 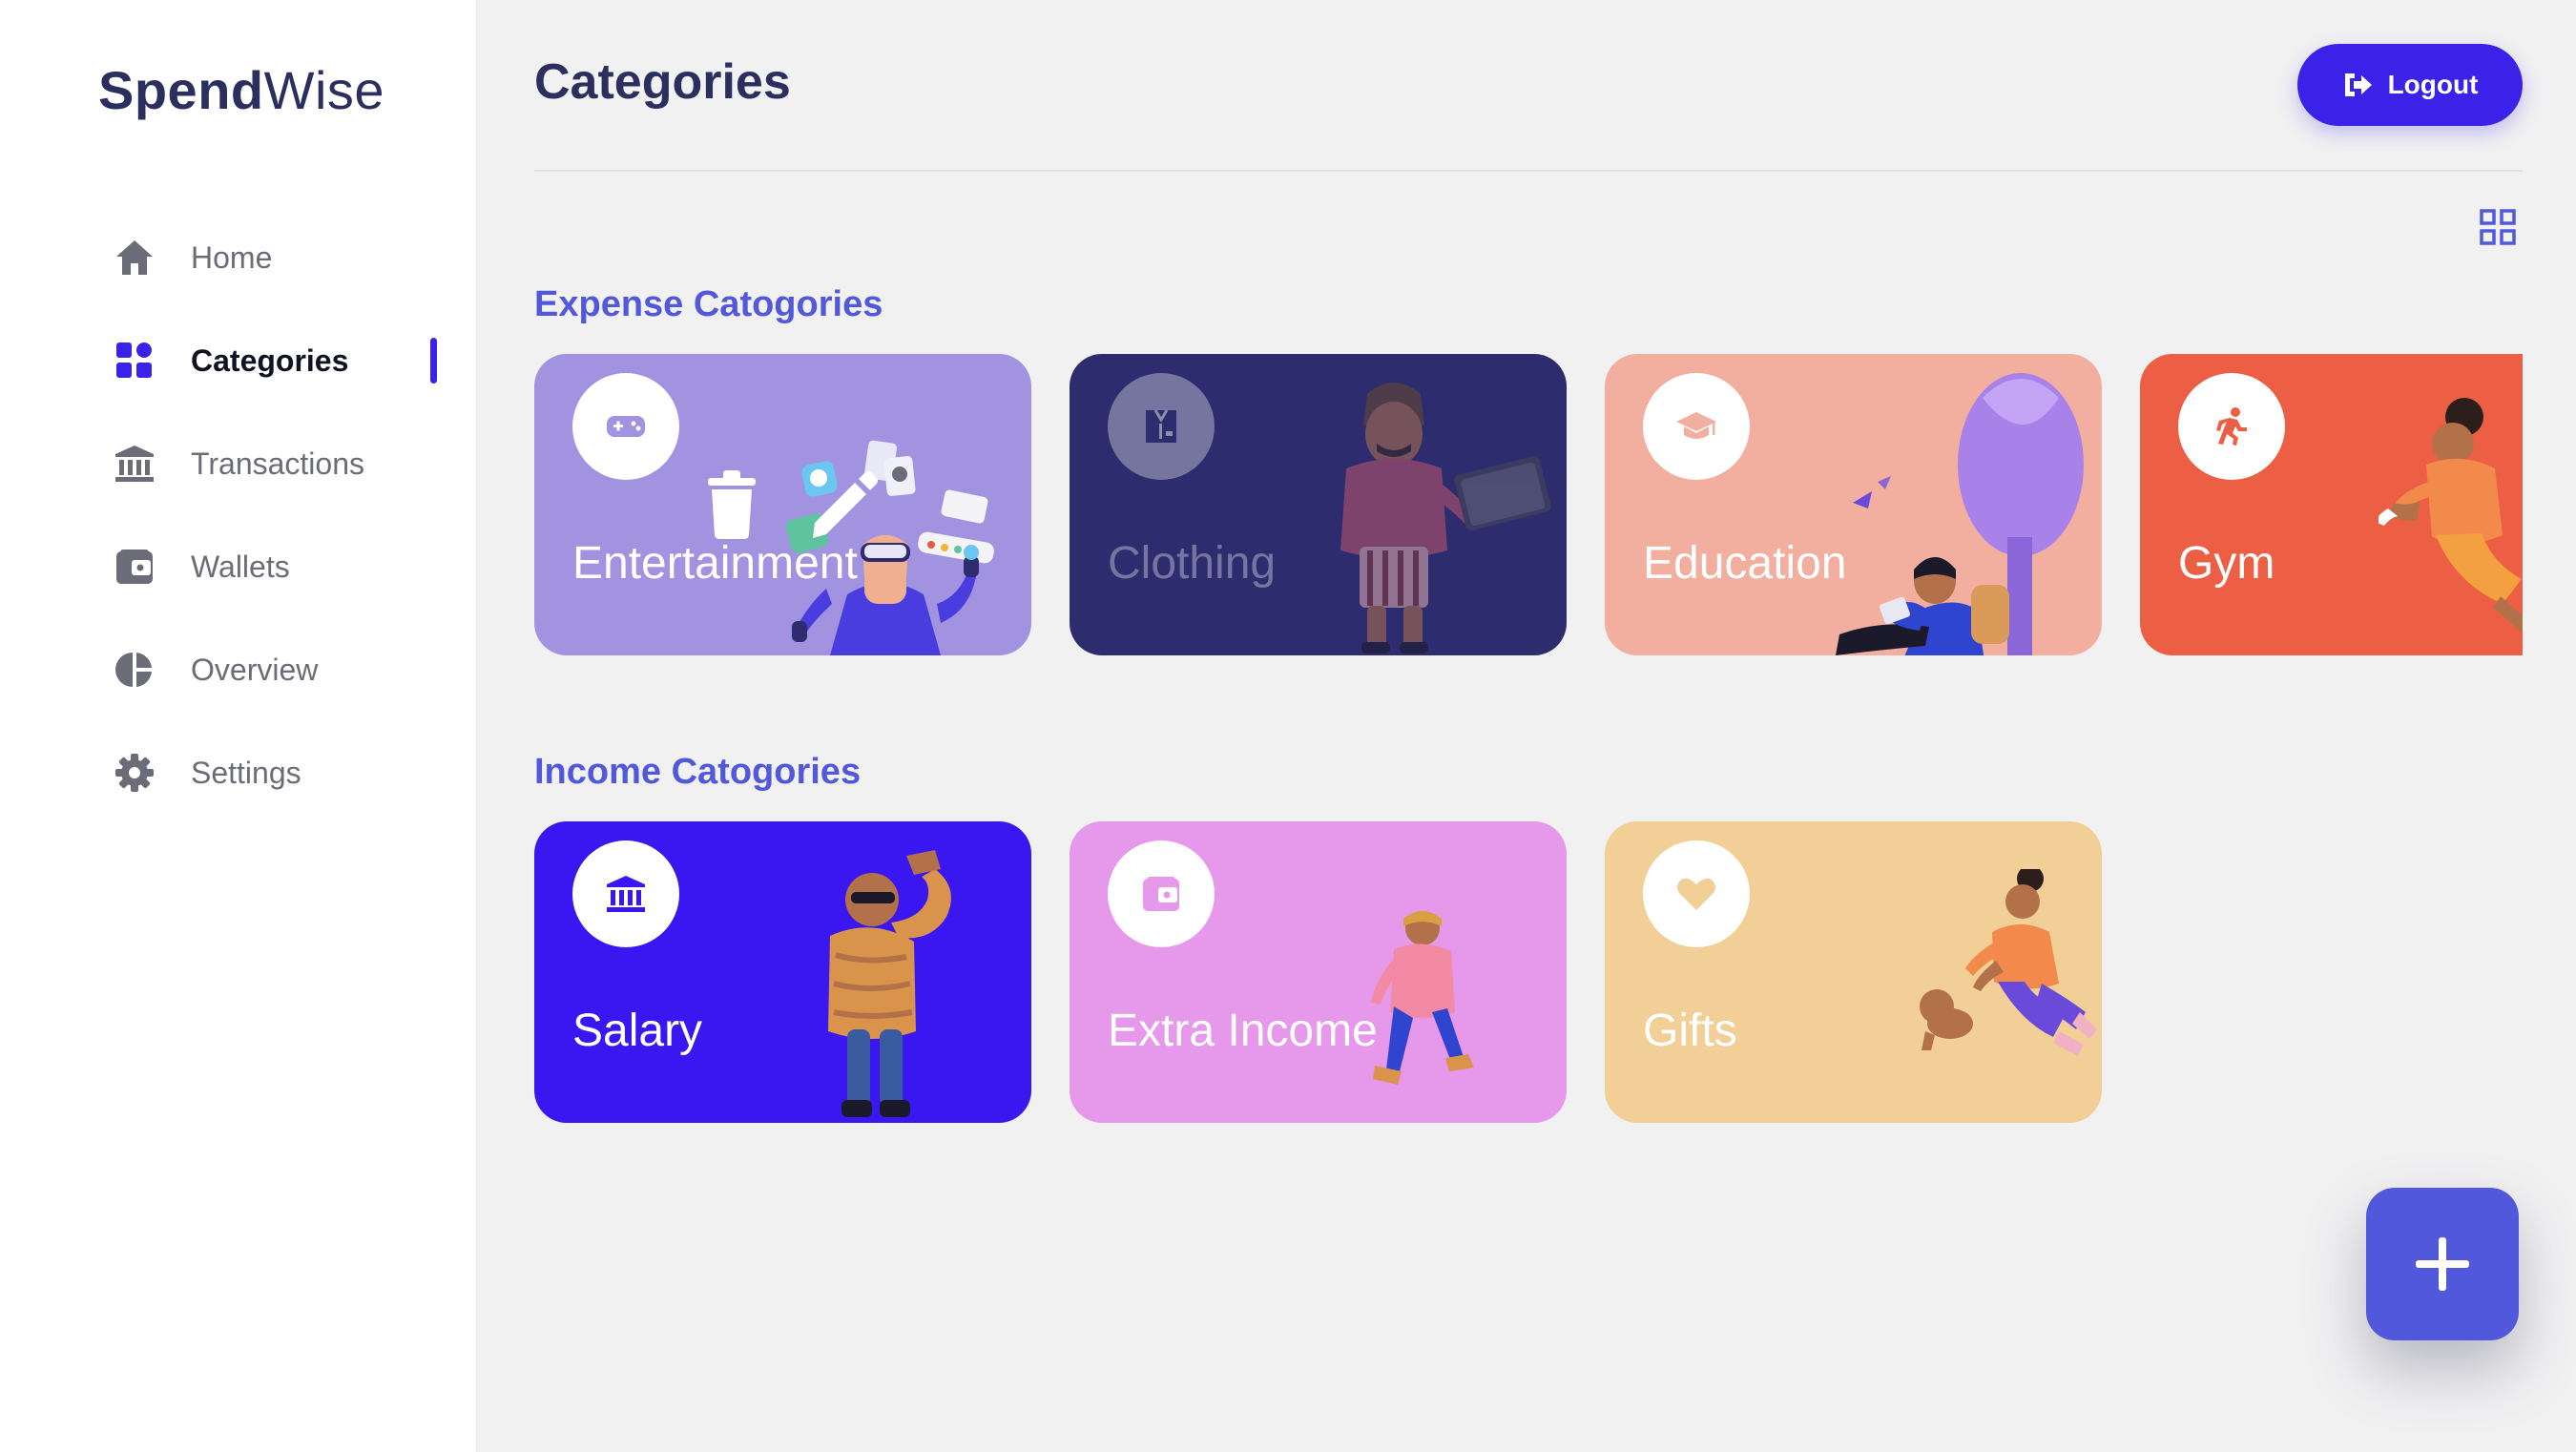 What do you see at coordinates (181, 90) in the screenshot?
I see `logo-bold-text: Spend` at bounding box center [181, 90].